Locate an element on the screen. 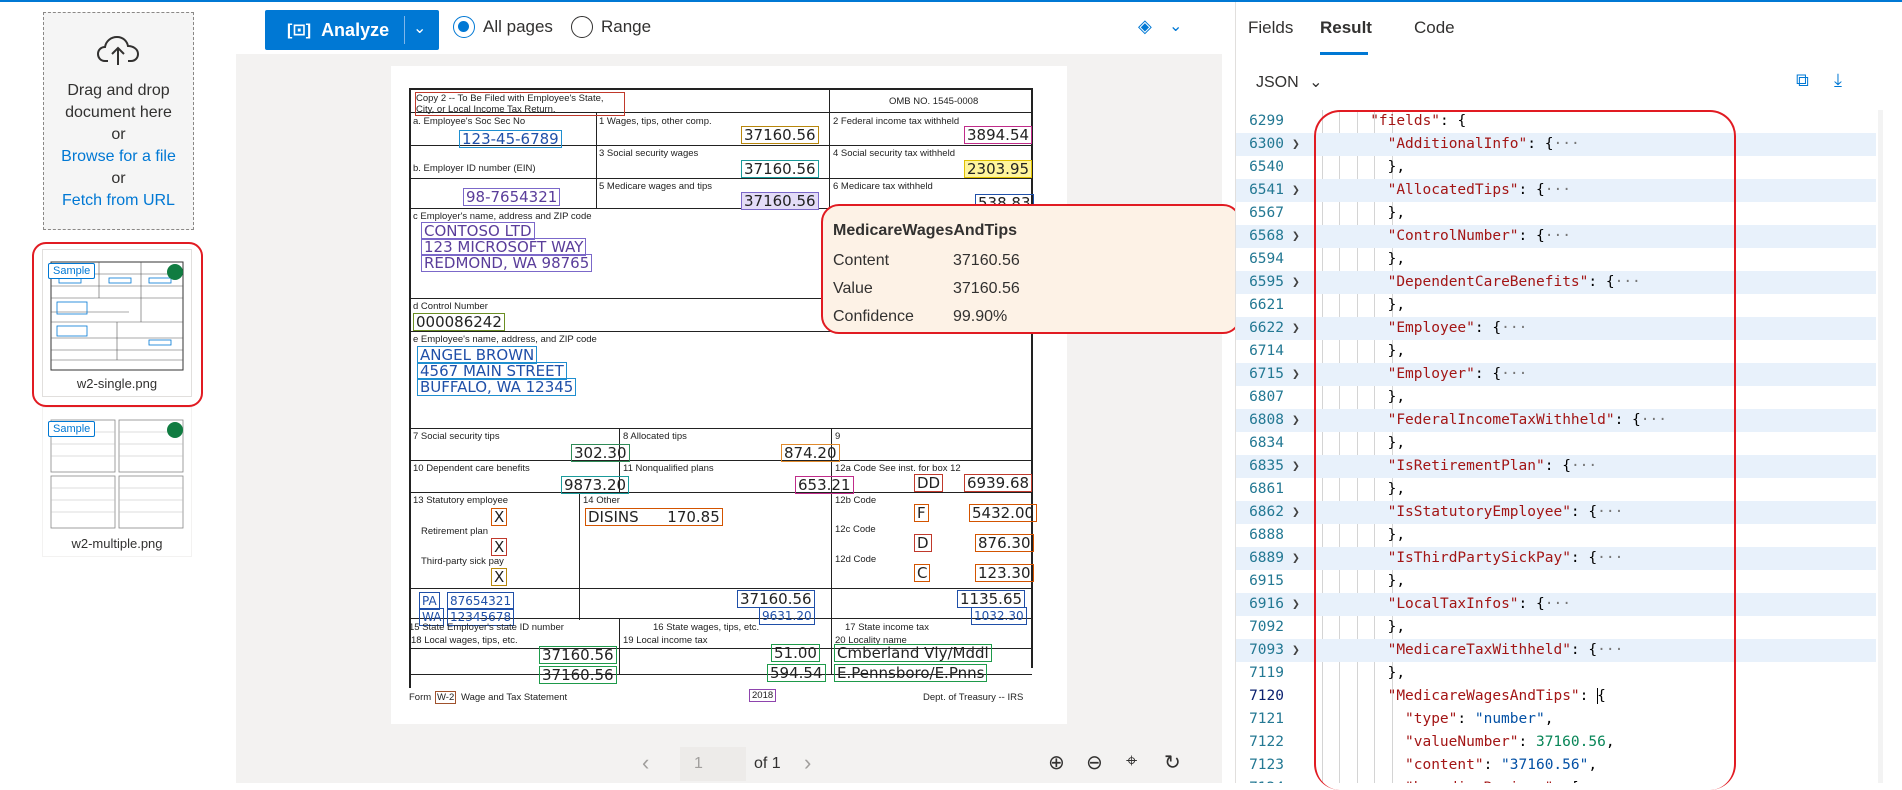 The image size is (1902, 790). code-text: "IsRetirementPlan": {··· is located at coordinates (1492, 466).